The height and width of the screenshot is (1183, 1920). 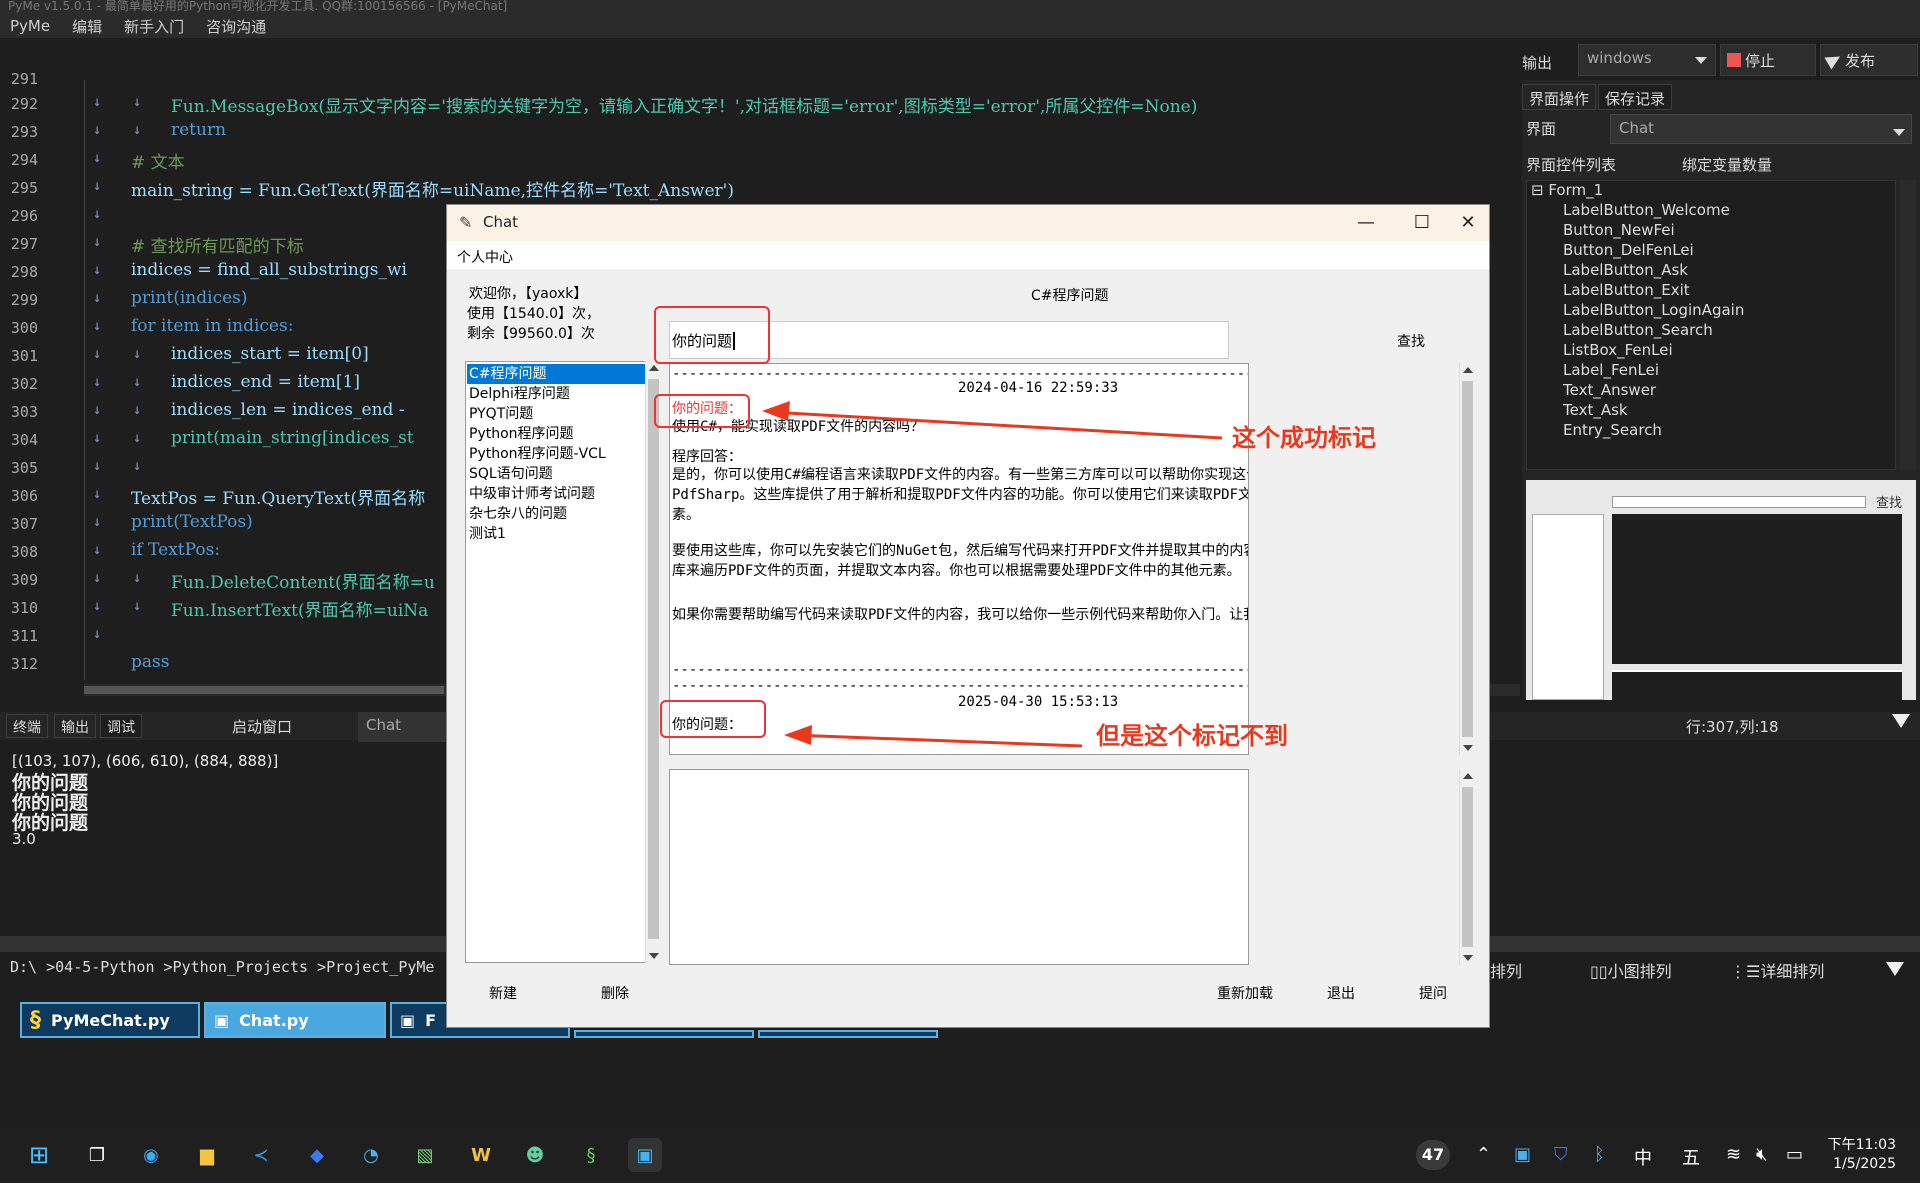 What do you see at coordinates (39, 1155) in the screenshot?
I see `start-icon: ⊞` at bounding box center [39, 1155].